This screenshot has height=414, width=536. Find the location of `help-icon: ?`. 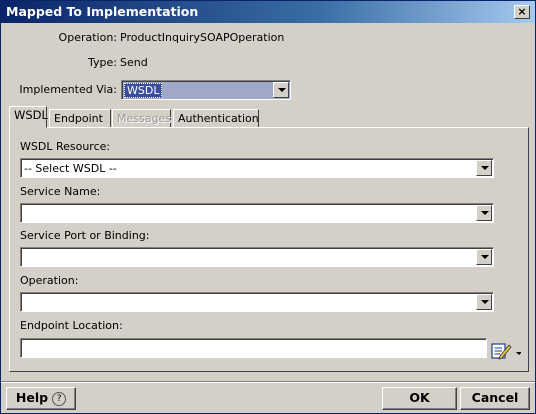

help-icon: ? is located at coordinates (59, 398).